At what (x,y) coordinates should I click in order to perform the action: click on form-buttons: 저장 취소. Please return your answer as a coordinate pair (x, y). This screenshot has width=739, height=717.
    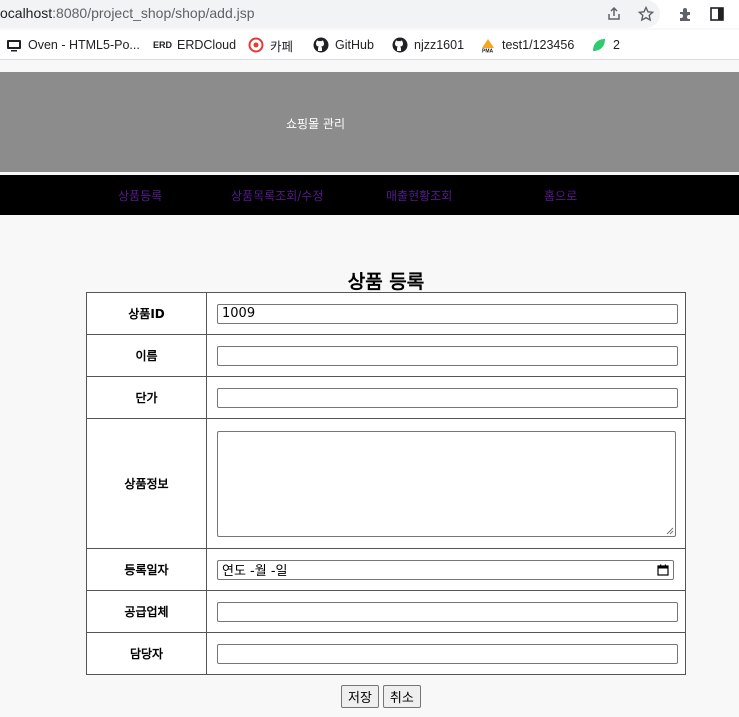
    Looking at the image, I should click on (381, 696).